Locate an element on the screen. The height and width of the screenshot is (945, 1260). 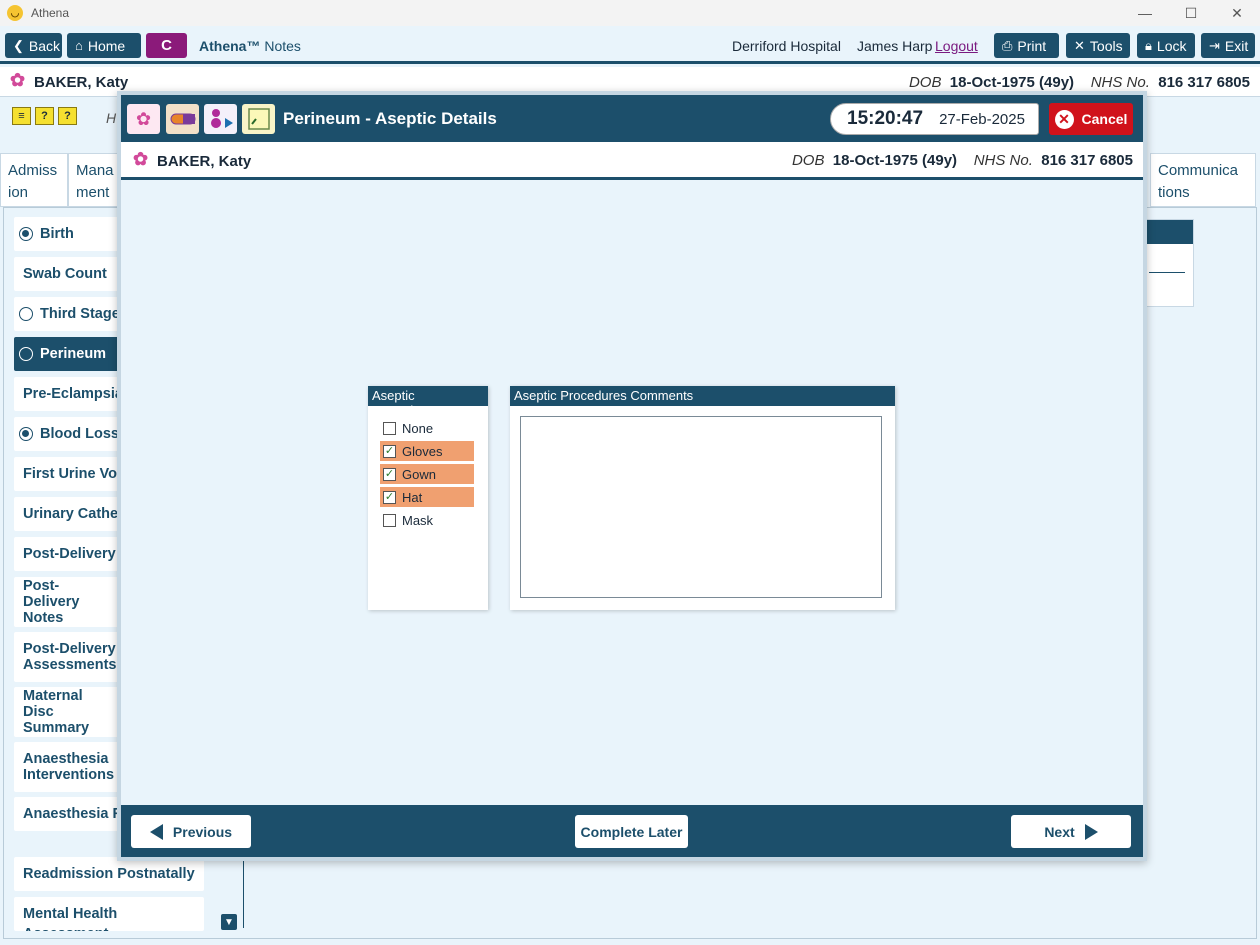
cancel-button: ✕ Cancel is located at coordinates (1091, 119).